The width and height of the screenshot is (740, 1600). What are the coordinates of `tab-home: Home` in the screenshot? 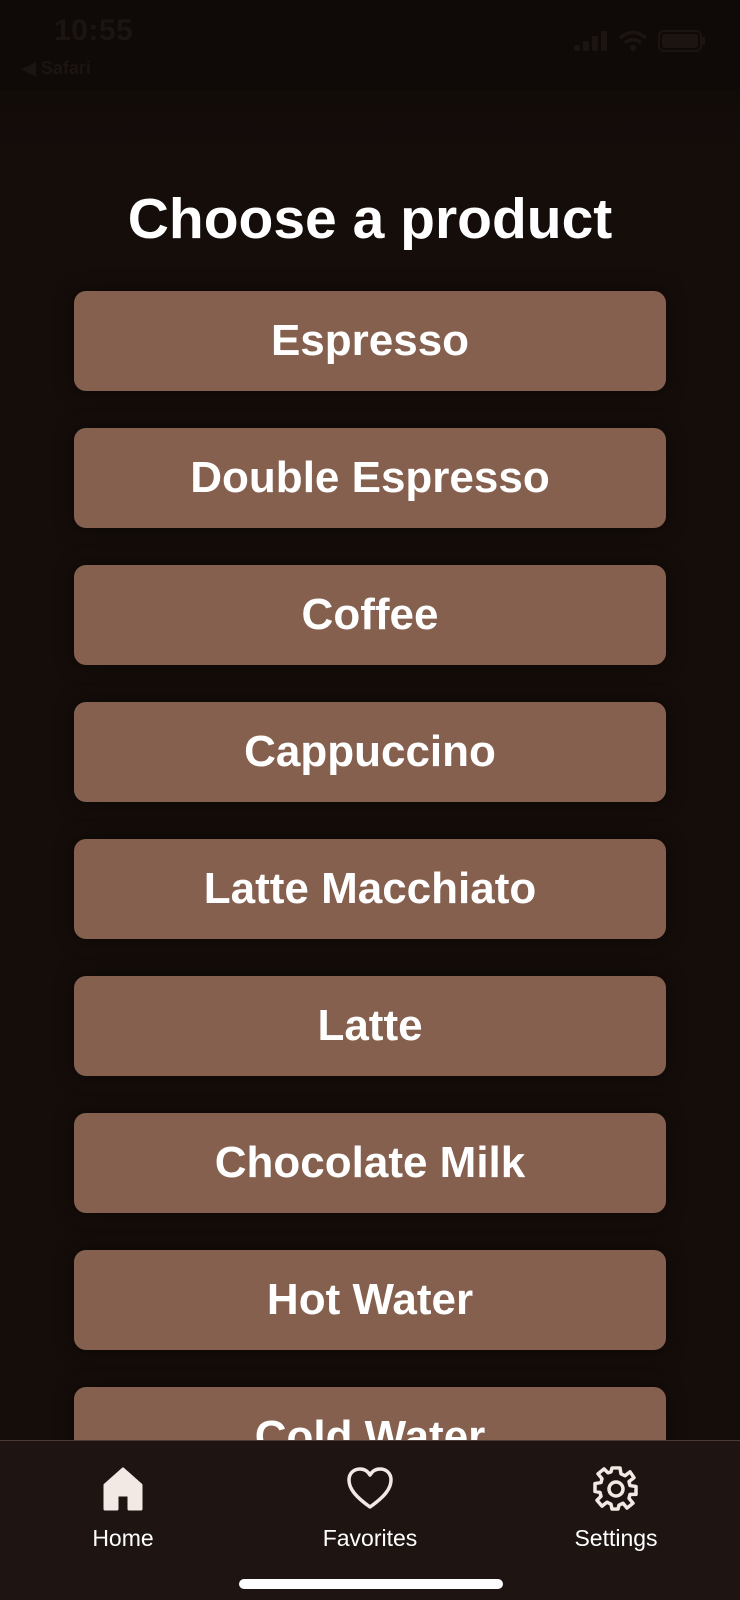 It's located at (123, 1508).